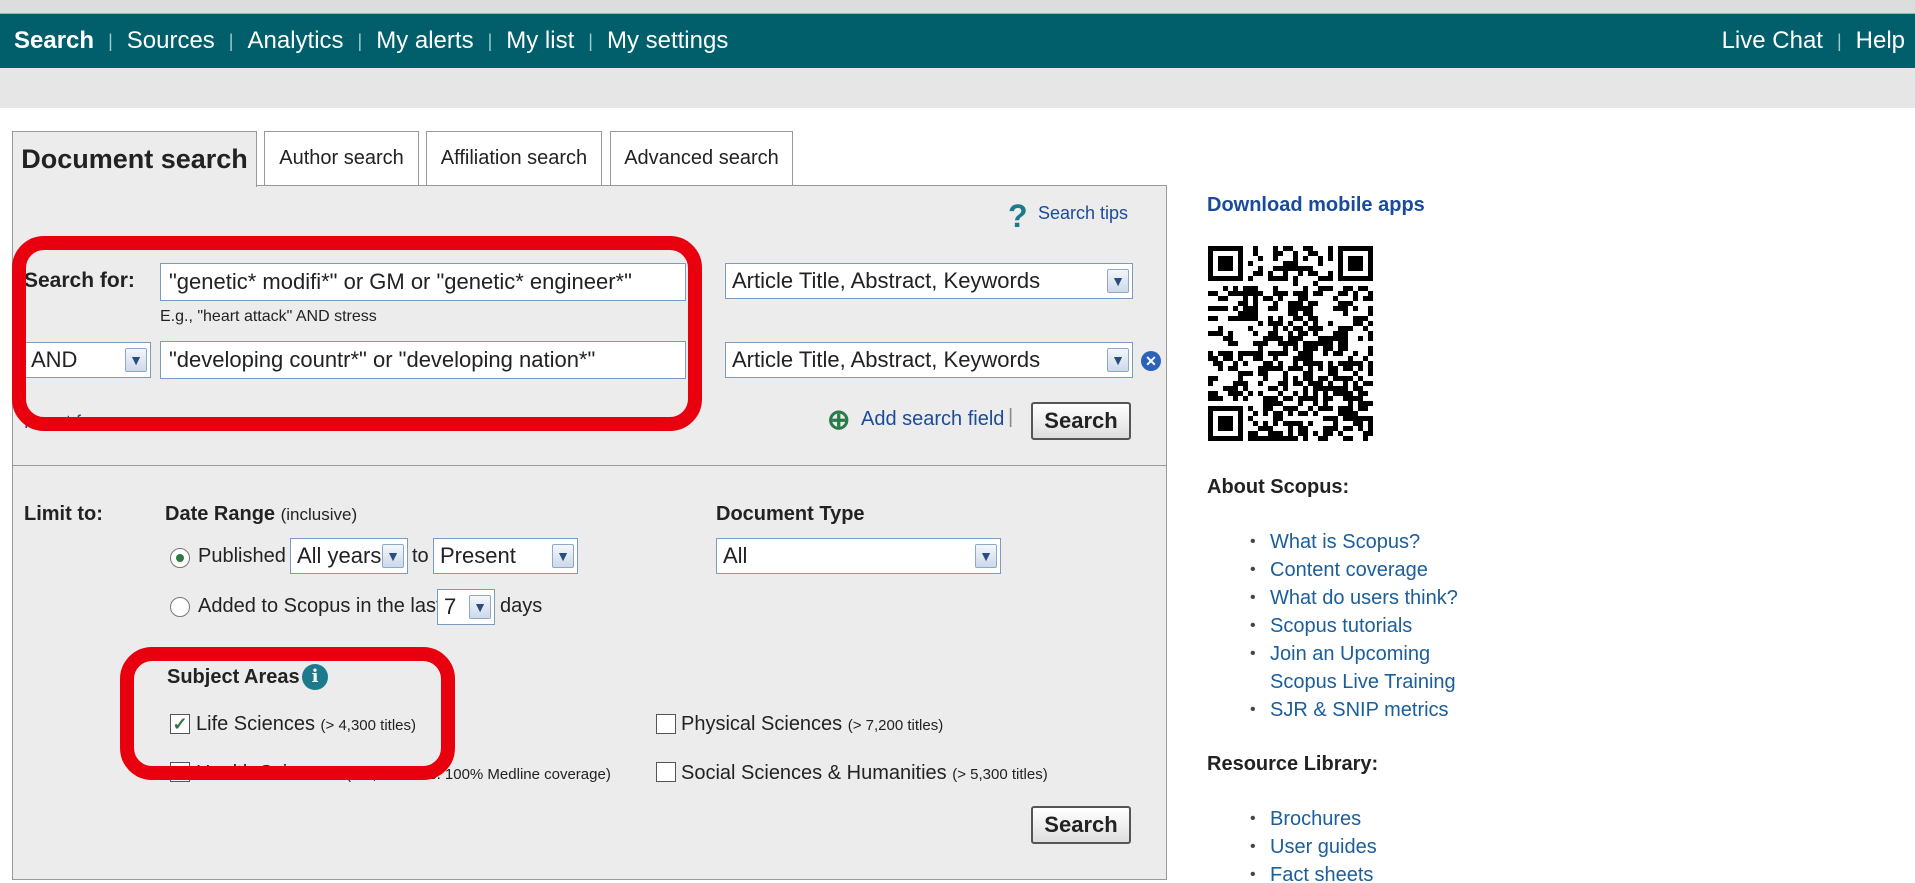  I want to click on tab-advanced-search: Advanced search, so click(701, 158).